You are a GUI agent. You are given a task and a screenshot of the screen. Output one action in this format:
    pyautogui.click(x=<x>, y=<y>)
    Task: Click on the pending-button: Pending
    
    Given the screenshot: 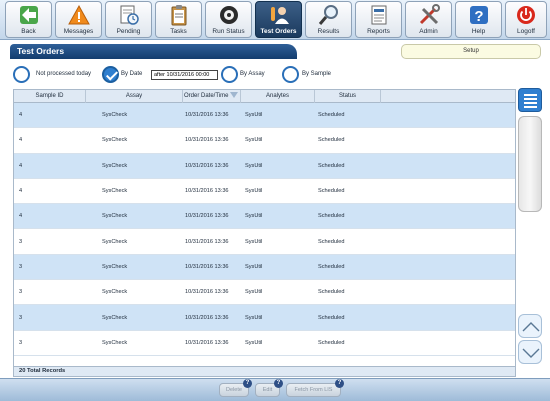 What is the action you would take?
    pyautogui.click(x=128, y=19)
    